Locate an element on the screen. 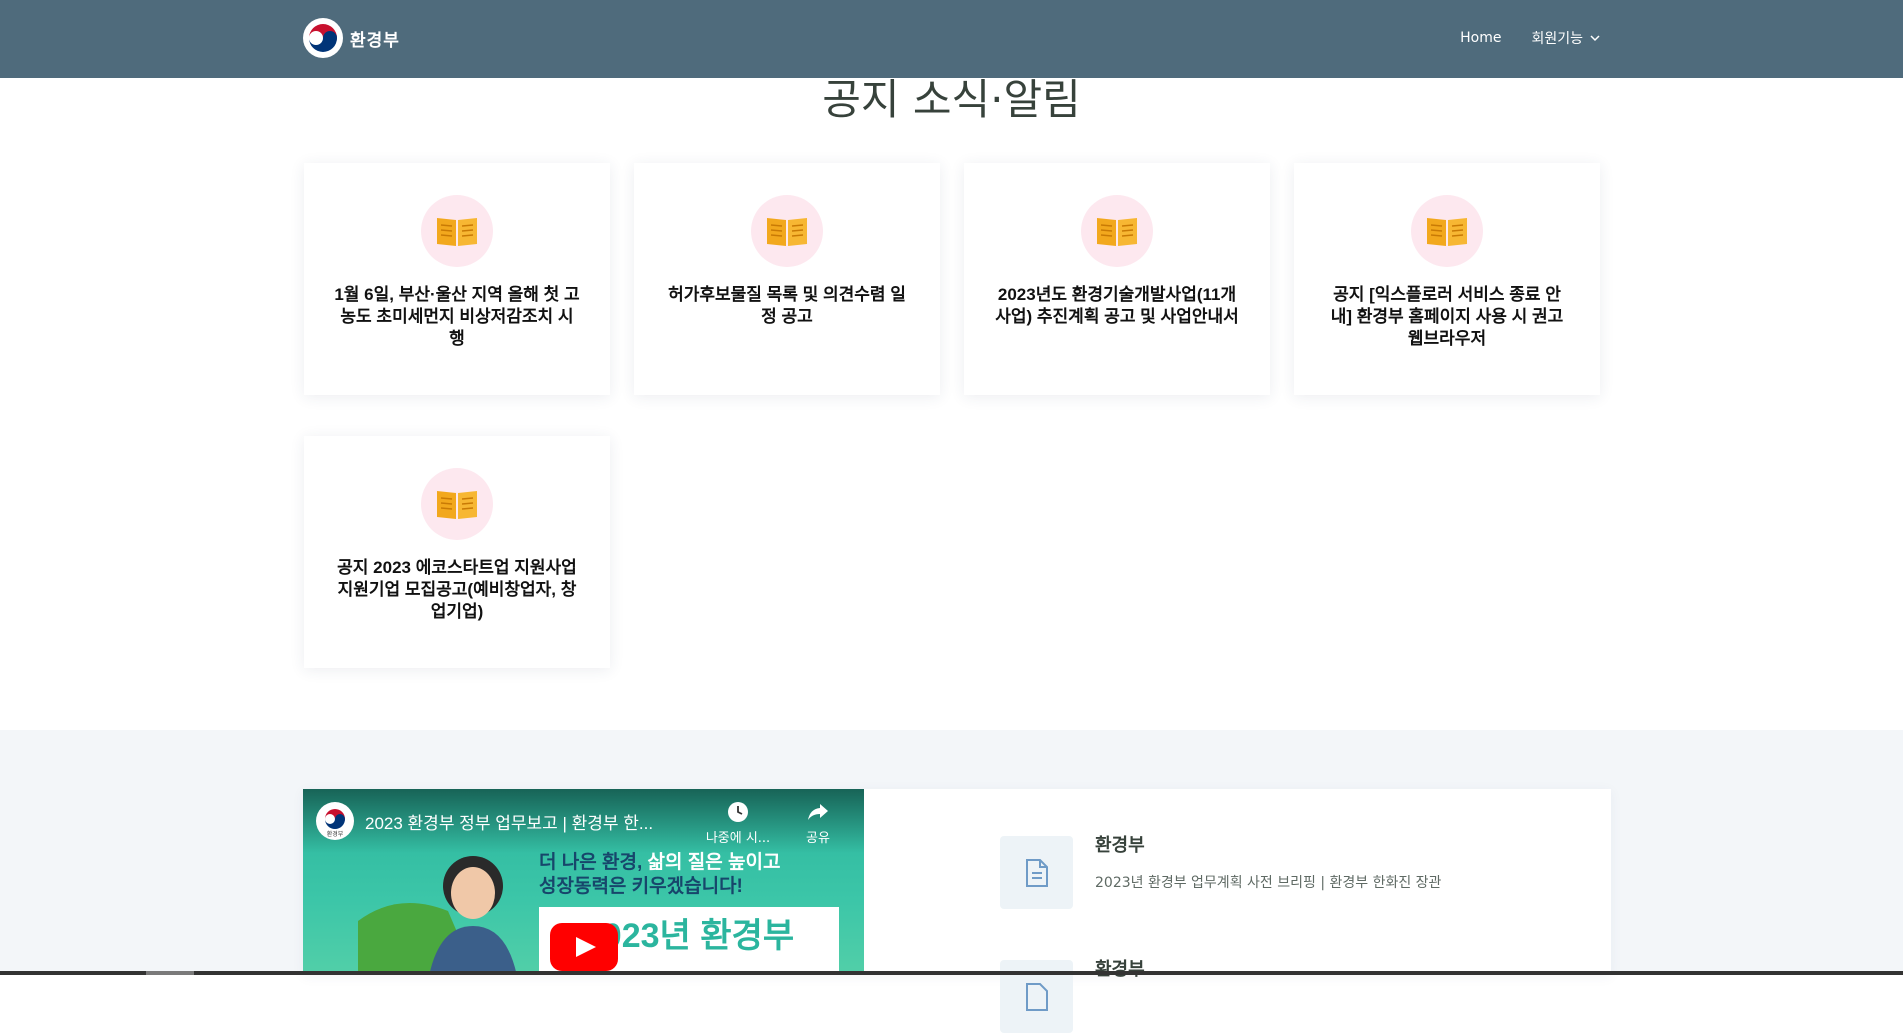 Image resolution: width=1903 pixels, height=1033 pixels. notice-card: 2023년도 환경기술개발사업(11개 사업) 추진계획 공고 및 사업안내서 is located at coordinates (1117, 279).